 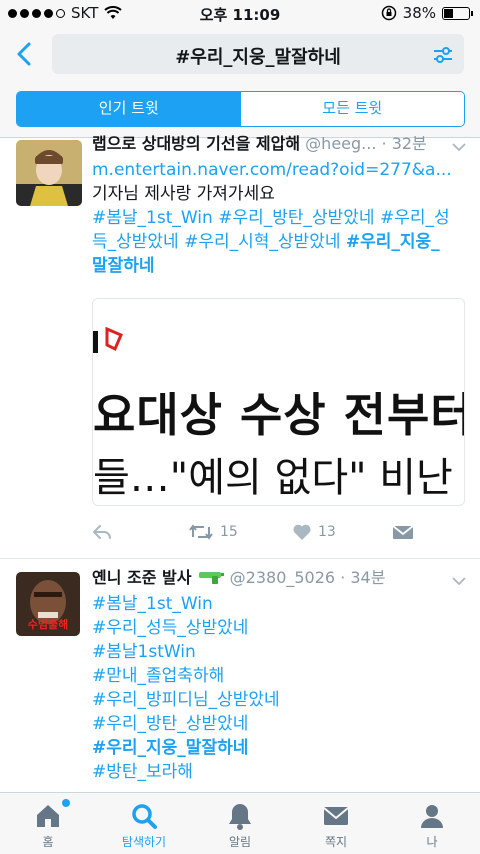 What do you see at coordinates (196, 143) in the screenshot?
I see `display-name: 랩으로 상대방의 기선을 제압해` at bounding box center [196, 143].